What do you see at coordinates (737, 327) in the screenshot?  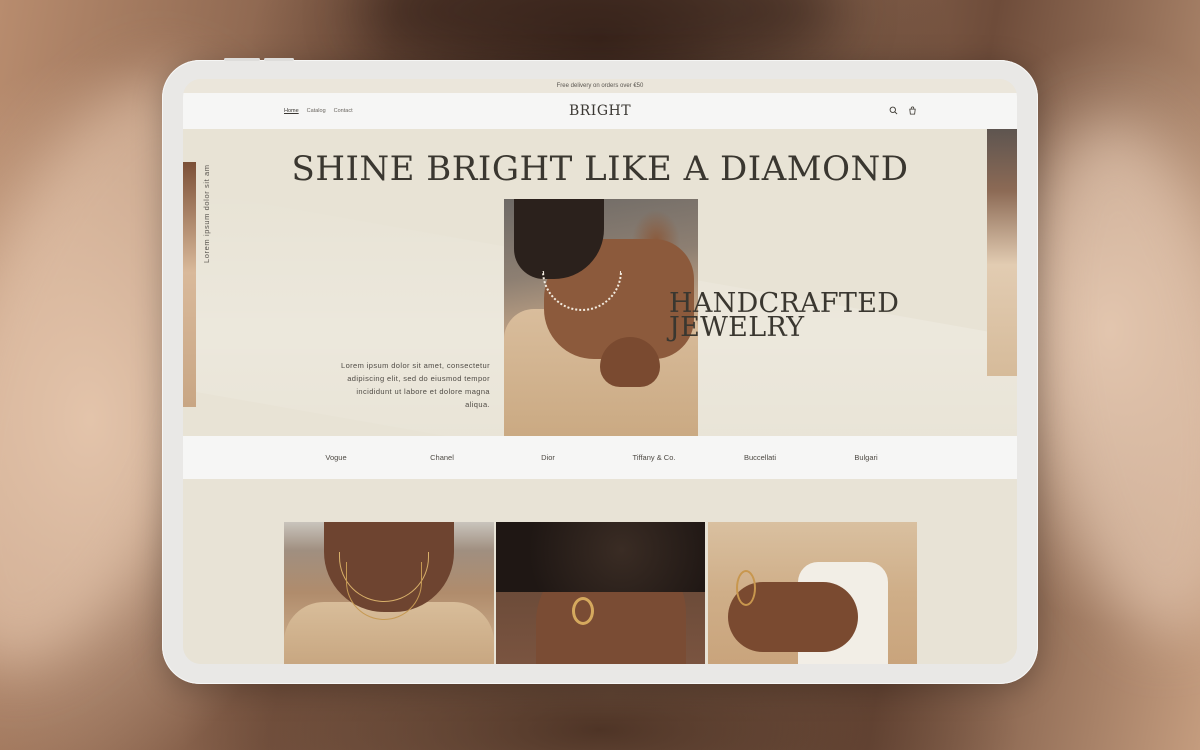 I see `hero-subheading-line2: JEWELRY` at bounding box center [737, 327].